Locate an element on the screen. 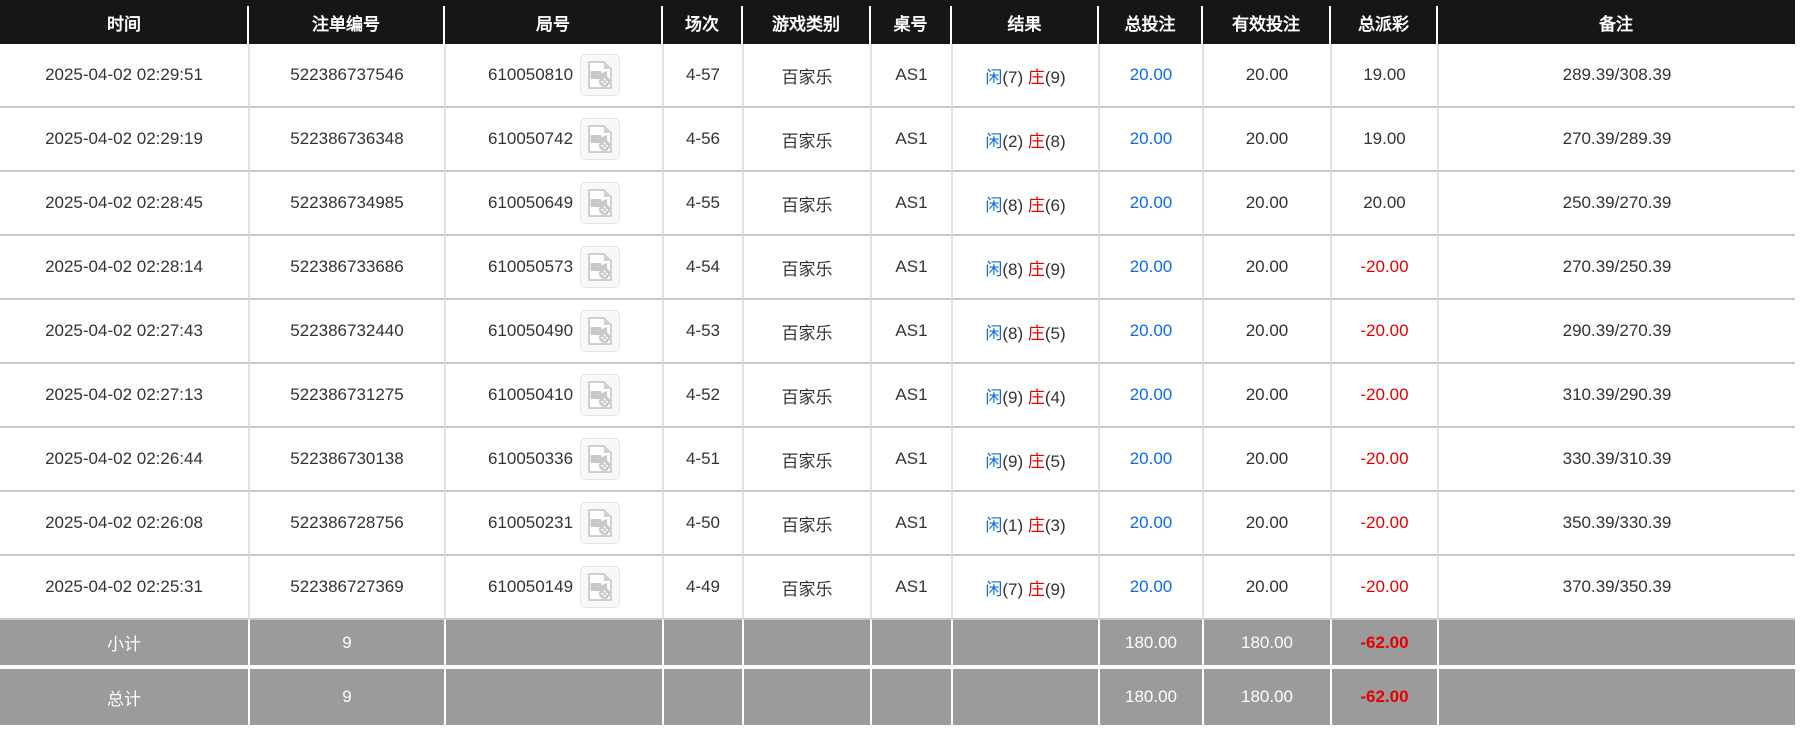 Image resolution: width=1803 pixels, height=739 pixels. cell-round: 610050810 is located at coordinates (553, 76).